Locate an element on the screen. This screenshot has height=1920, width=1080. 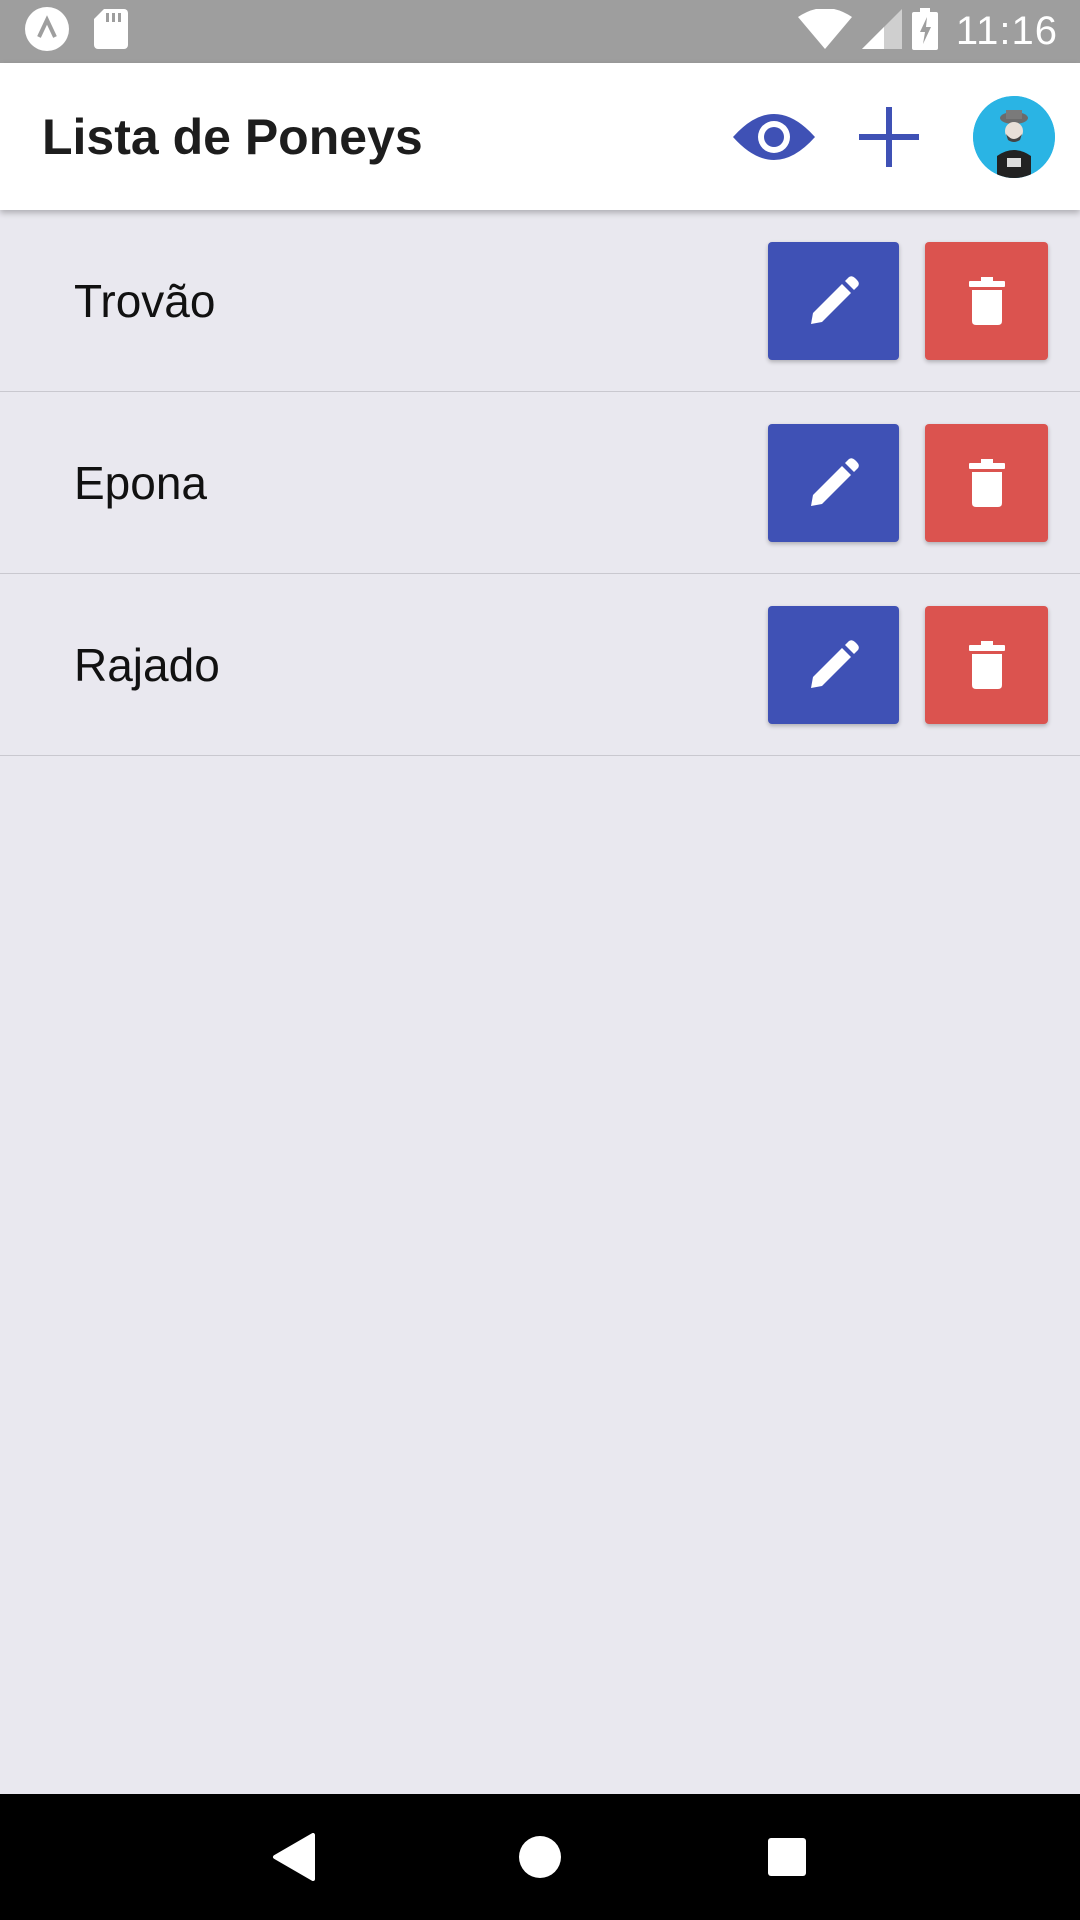
eye-icon is located at coordinates (774, 136).